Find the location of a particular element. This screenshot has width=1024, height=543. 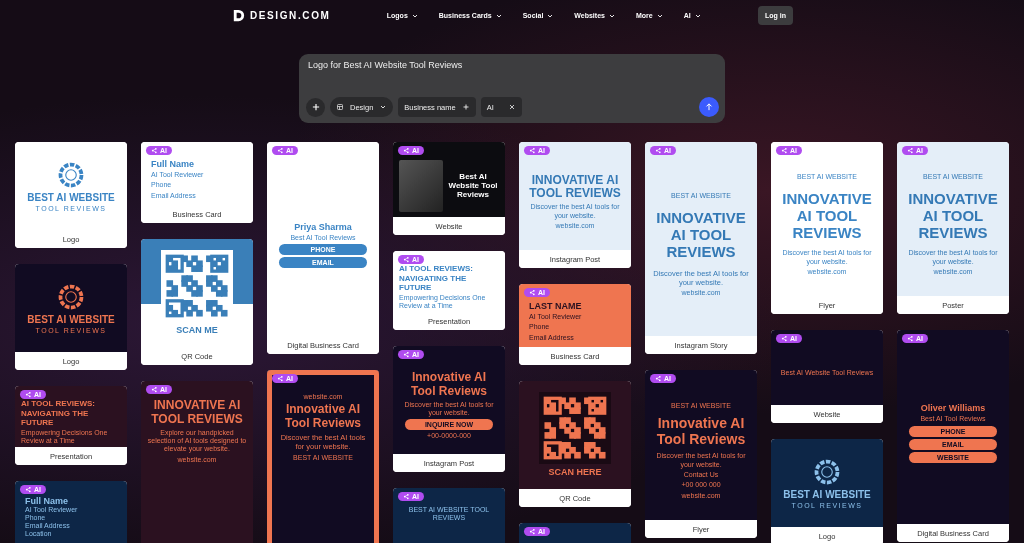

logo-icon is located at coordinates (238, 15).